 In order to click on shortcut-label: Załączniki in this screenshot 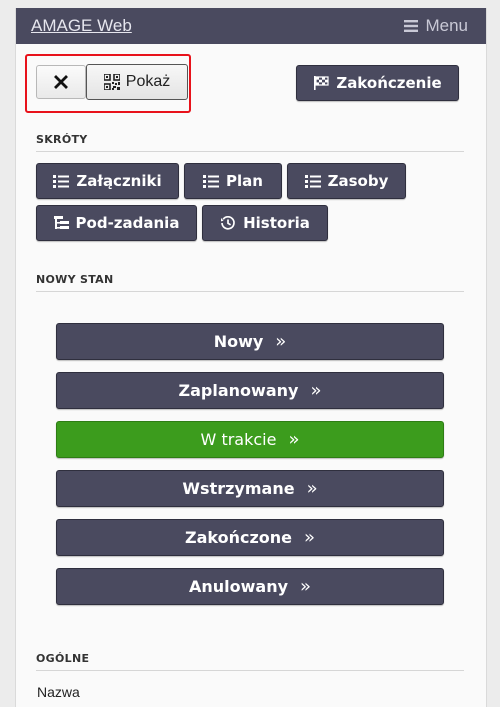, I will do `click(119, 181)`.